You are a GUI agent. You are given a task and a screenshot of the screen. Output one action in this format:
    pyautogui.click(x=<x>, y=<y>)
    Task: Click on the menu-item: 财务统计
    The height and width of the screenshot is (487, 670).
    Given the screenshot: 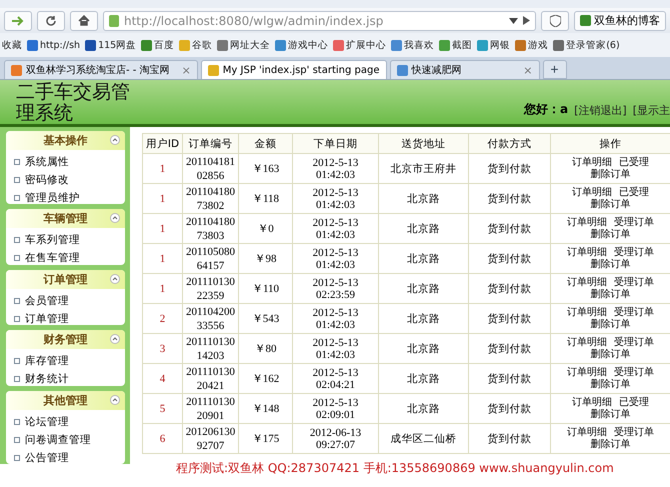 What is the action you would take?
    pyautogui.click(x=65, y=378)
    